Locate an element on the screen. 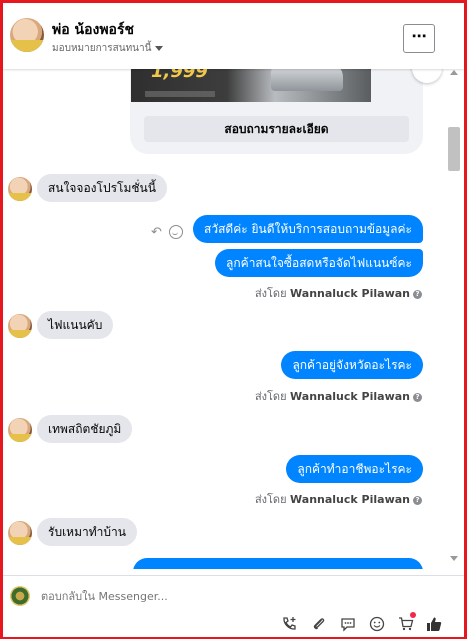 Image resolution: width=467 pixels, height=639 pixels. ad-image: 1,999 is located at coordinates (251, 85).